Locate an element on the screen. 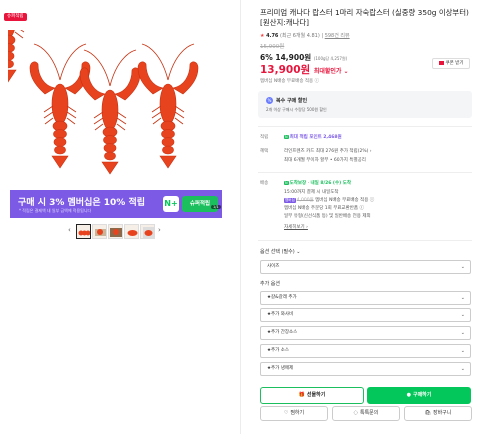 The image size is (480, 434). delivery-arrive: N 도착보장 · 내일 8/26 (수) 도착 is located at coordinates (318, 183).